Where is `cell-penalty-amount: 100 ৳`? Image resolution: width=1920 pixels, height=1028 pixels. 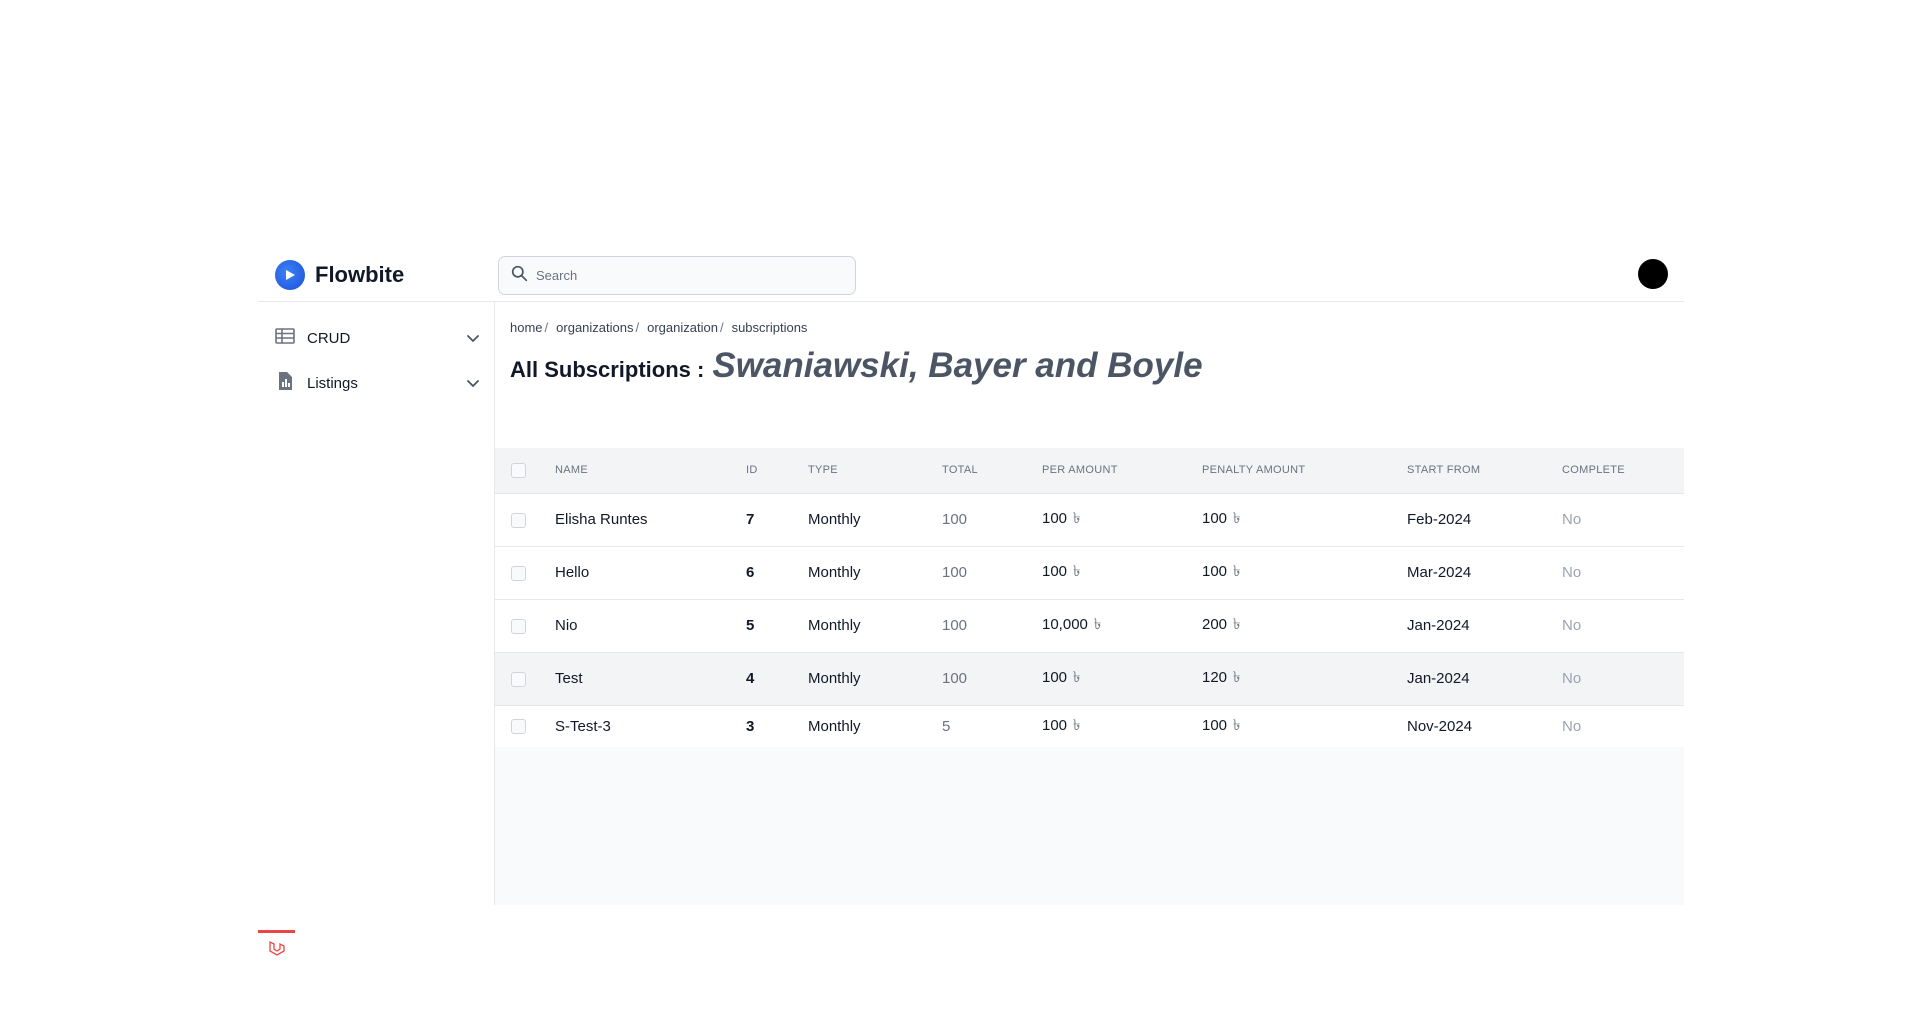 cell-penalty-amount: 100 ৳ is located at coordinates (1304, 572).